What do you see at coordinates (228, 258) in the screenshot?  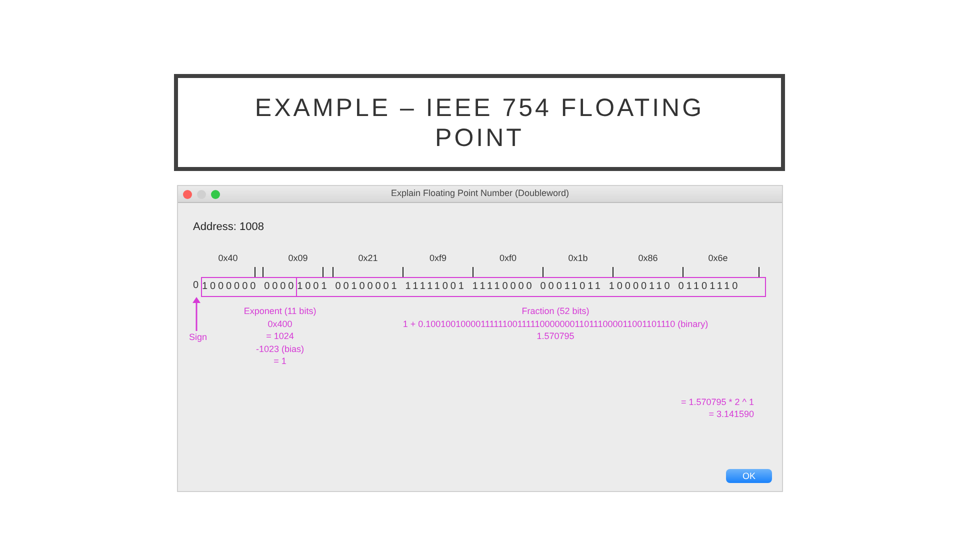 I see `hex-label: 0x40` at bounding box center [228, 258].